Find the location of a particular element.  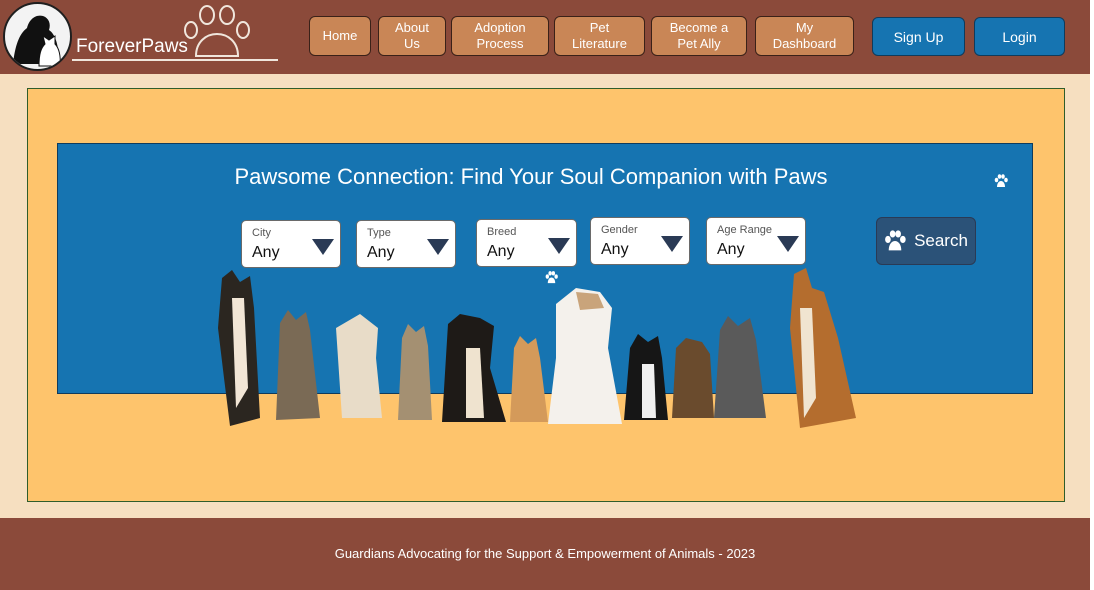

city-select-label: City is located at coordinates (261, 233).